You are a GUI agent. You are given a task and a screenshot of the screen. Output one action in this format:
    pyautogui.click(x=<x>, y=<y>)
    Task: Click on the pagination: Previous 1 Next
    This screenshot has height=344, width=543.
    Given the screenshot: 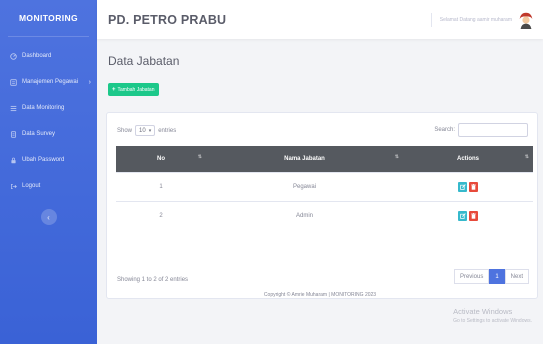 What is the action you would take?
    pyautogui.click(x=491, y=276)
    